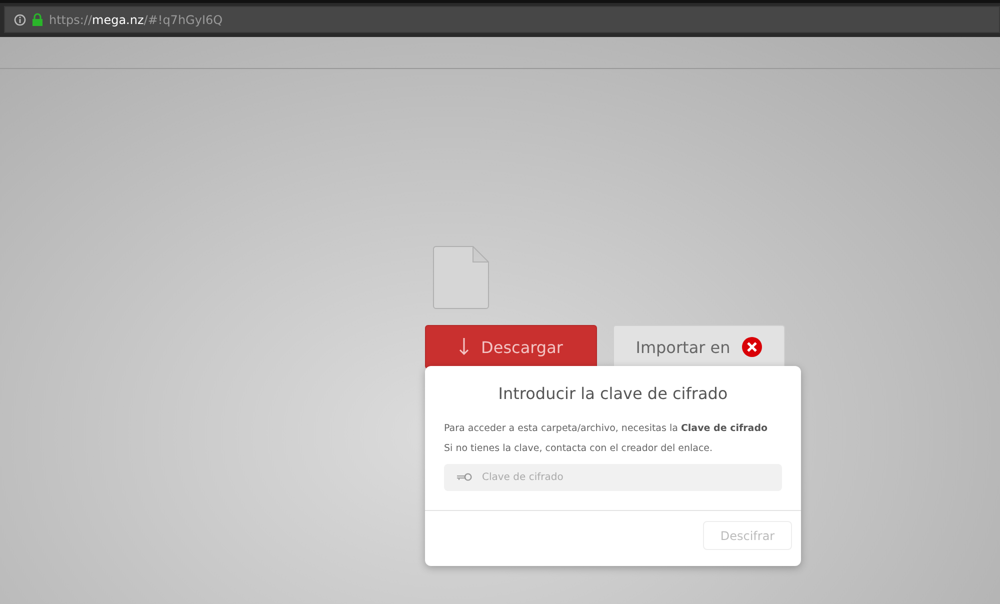  What do you see at coordinates (20, 20) in the screenshot?
I see `info-icon` at bounding box center [20, 20].